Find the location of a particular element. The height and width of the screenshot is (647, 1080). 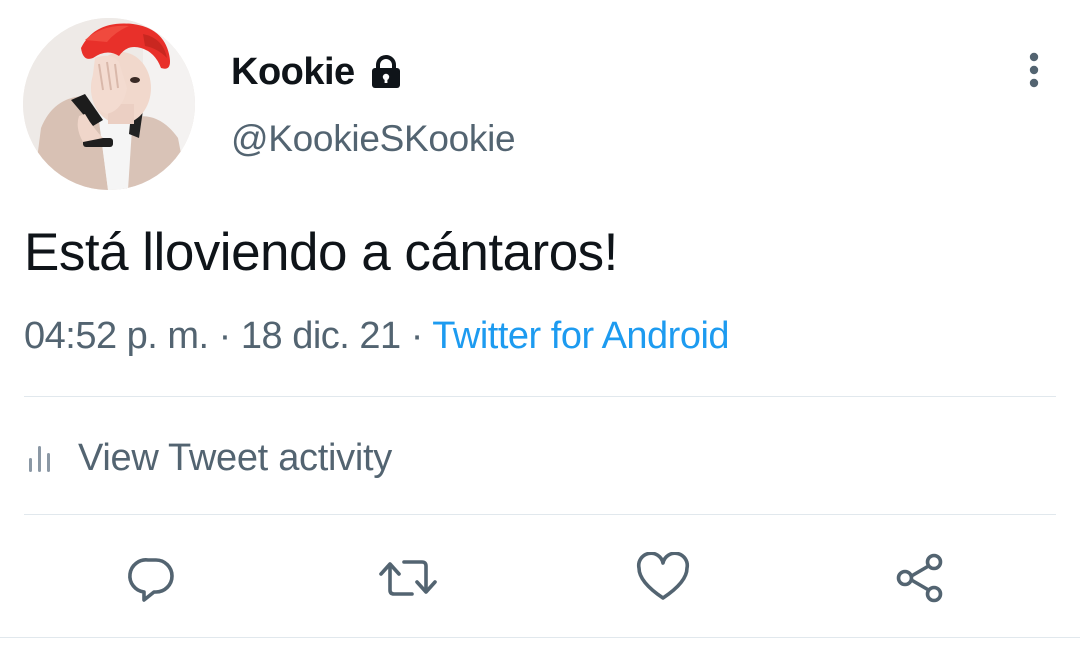

bar-chart-icon is located at coordinates (39, 459).